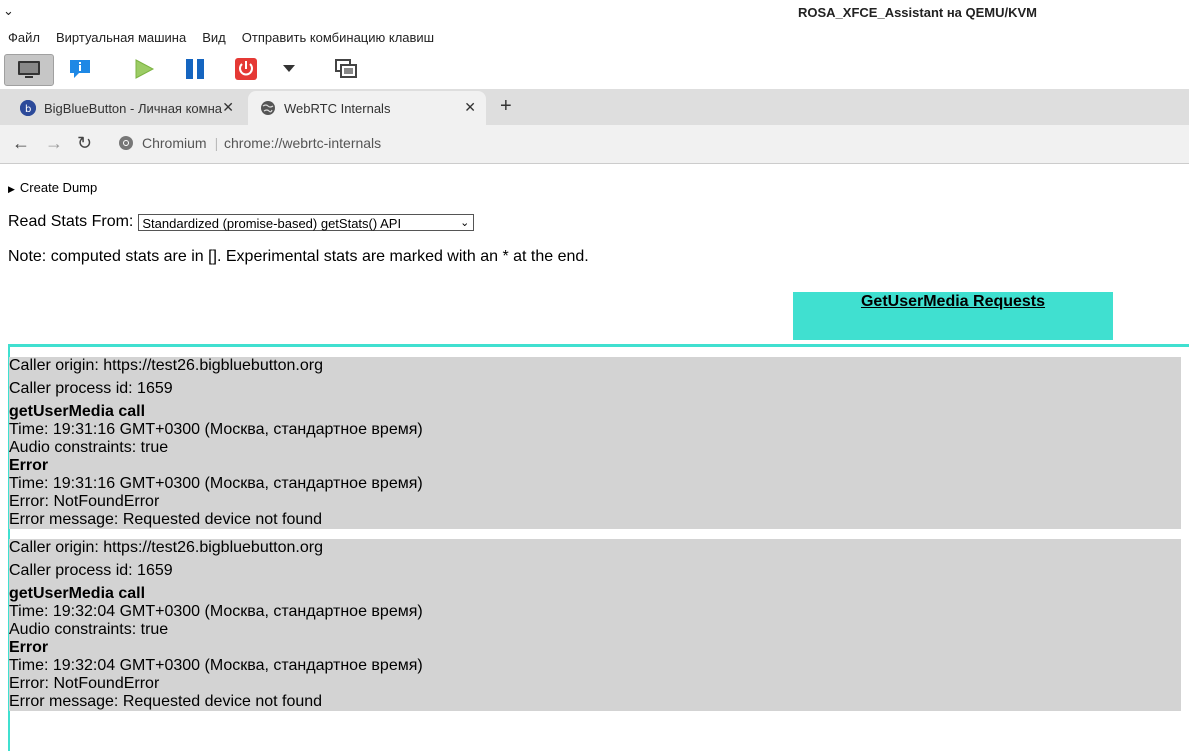  Describe the element at coordinates (21, 143) in the screenshot. I see `back-arrow-icon: ←` at that location.